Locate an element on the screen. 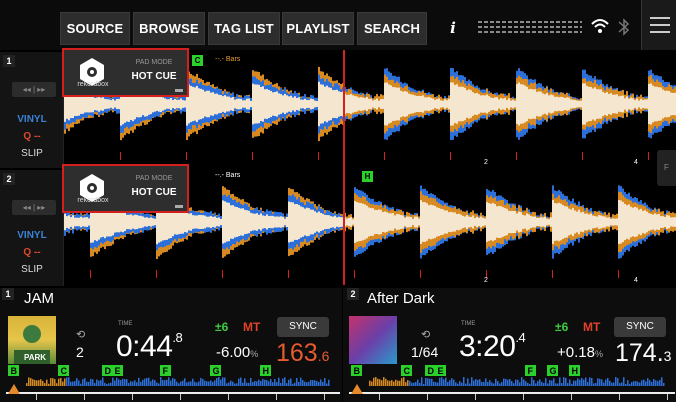 The image size is (676, 402). deck2-slip: SLIP is located at coordinates (32, 269).